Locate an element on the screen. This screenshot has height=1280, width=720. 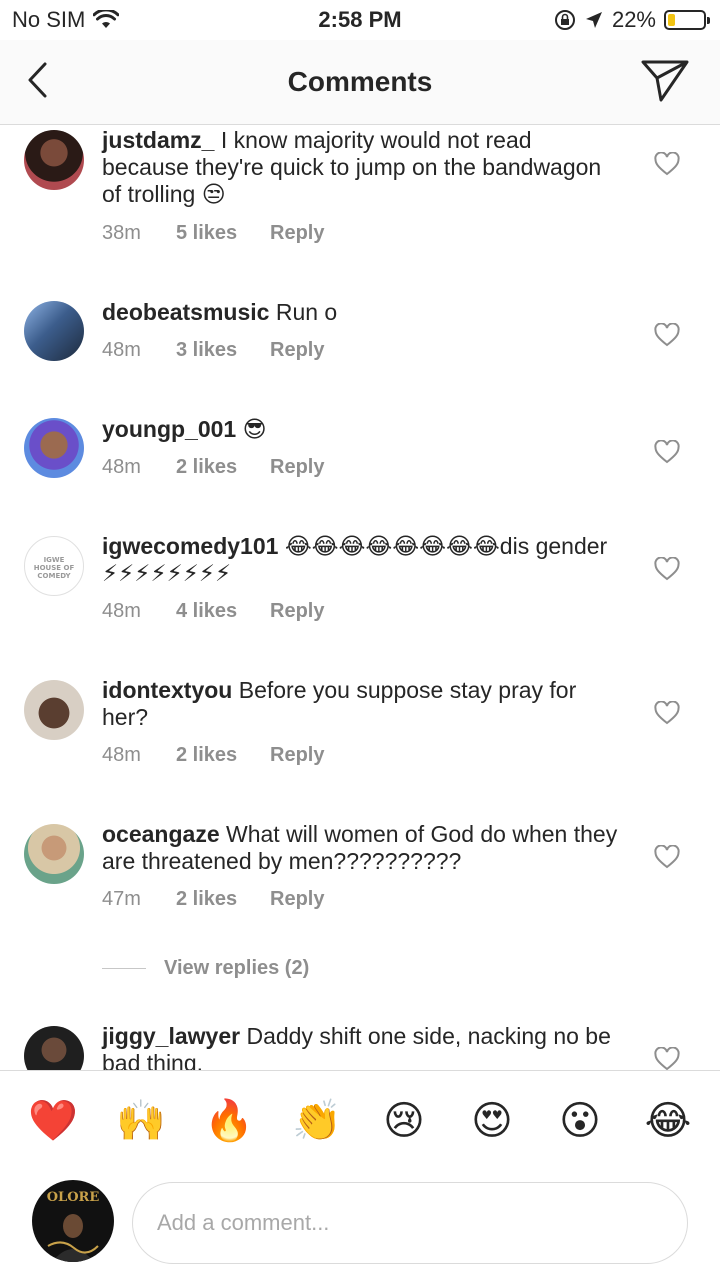
battery-percent: 22% is located at coordinates (633, 19).